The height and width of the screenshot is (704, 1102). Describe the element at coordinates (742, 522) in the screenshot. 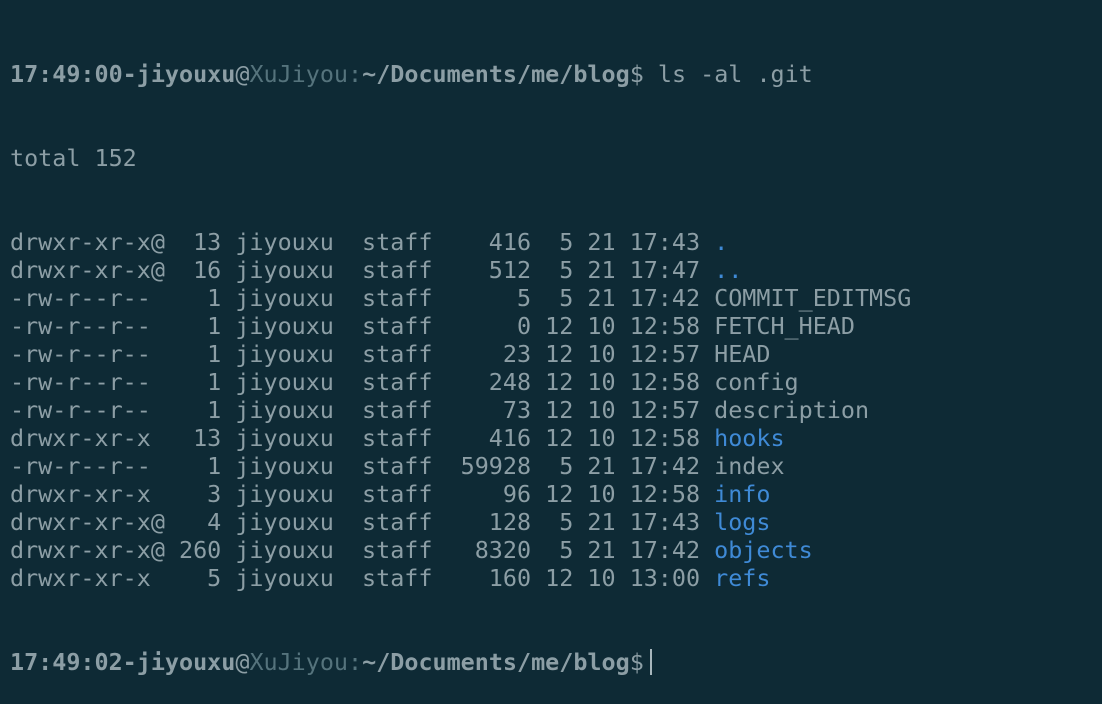

I see `directory-name: logs` at that location.